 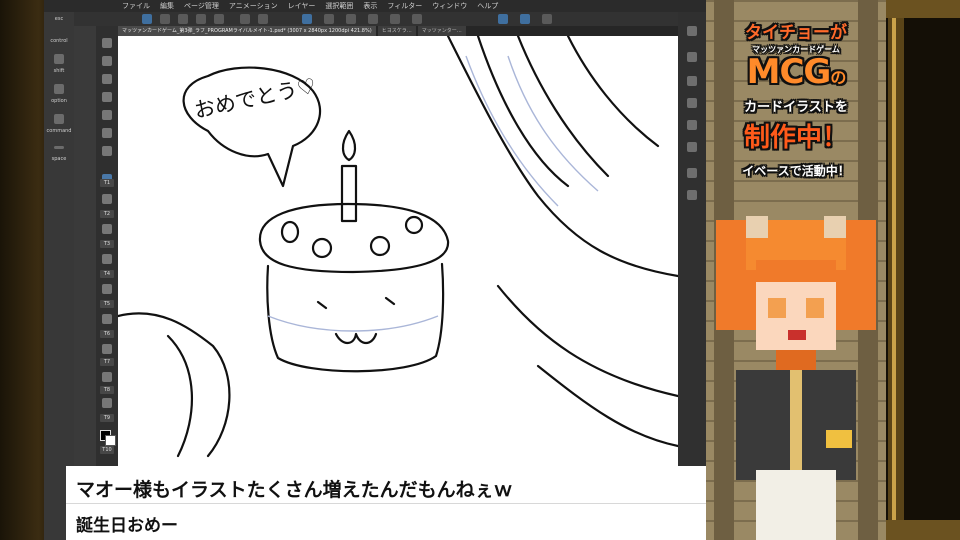 What do you see at coordinates (59, 19) in the screenshot?
I see `esc-key: esc` at bounding box center [59, 19].